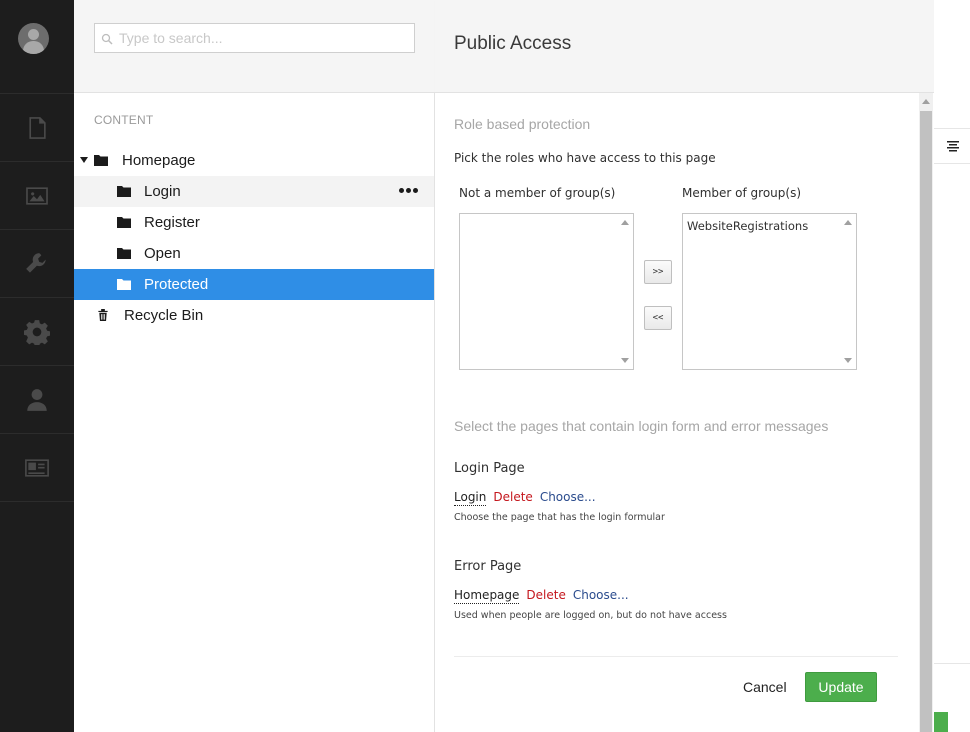 The width and height of the screenshot is (970, 732). I want to click on scrollbar-thumb, so click(926, 421).